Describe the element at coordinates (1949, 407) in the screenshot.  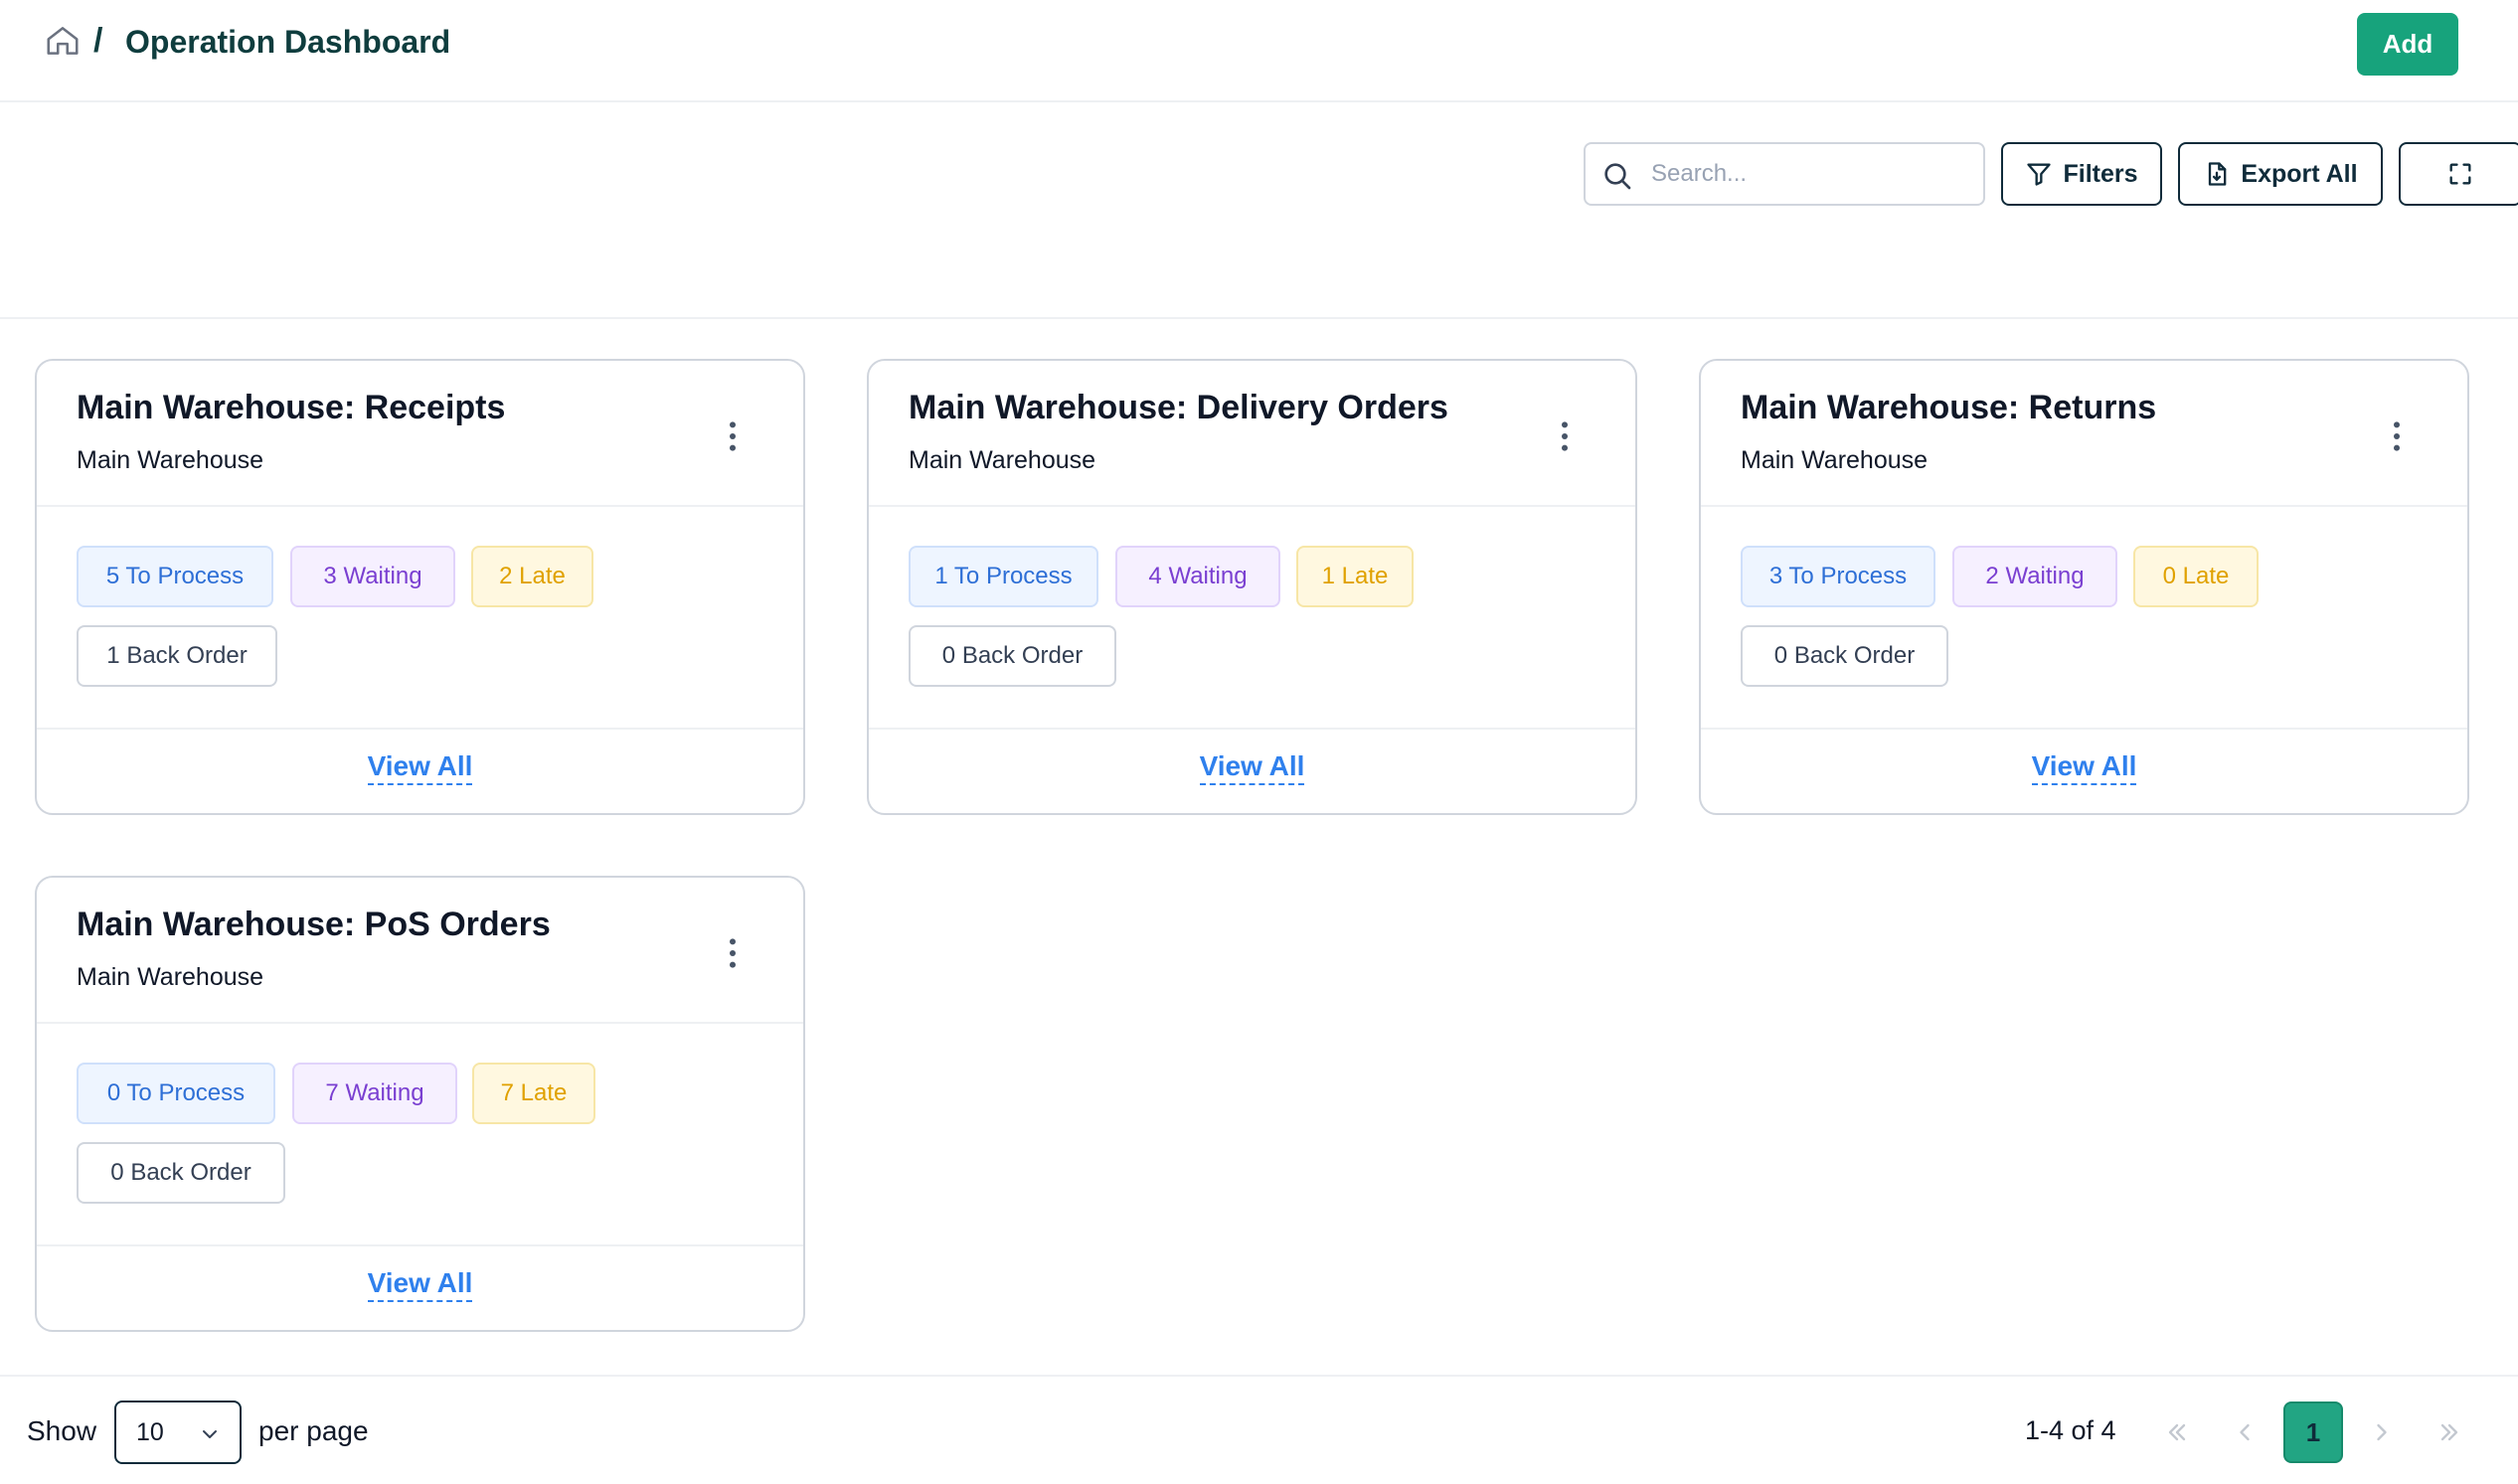
I see `card-title: Main Warehouse: Returns` at that location.